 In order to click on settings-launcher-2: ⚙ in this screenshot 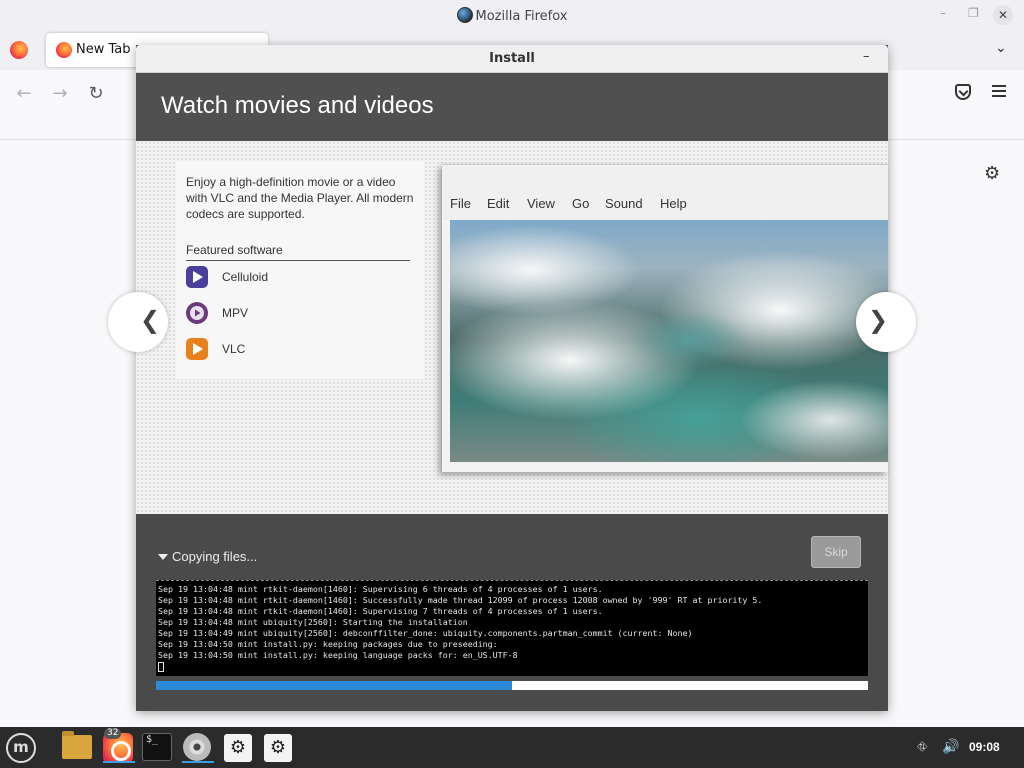, I will do `click(278, 747)`.